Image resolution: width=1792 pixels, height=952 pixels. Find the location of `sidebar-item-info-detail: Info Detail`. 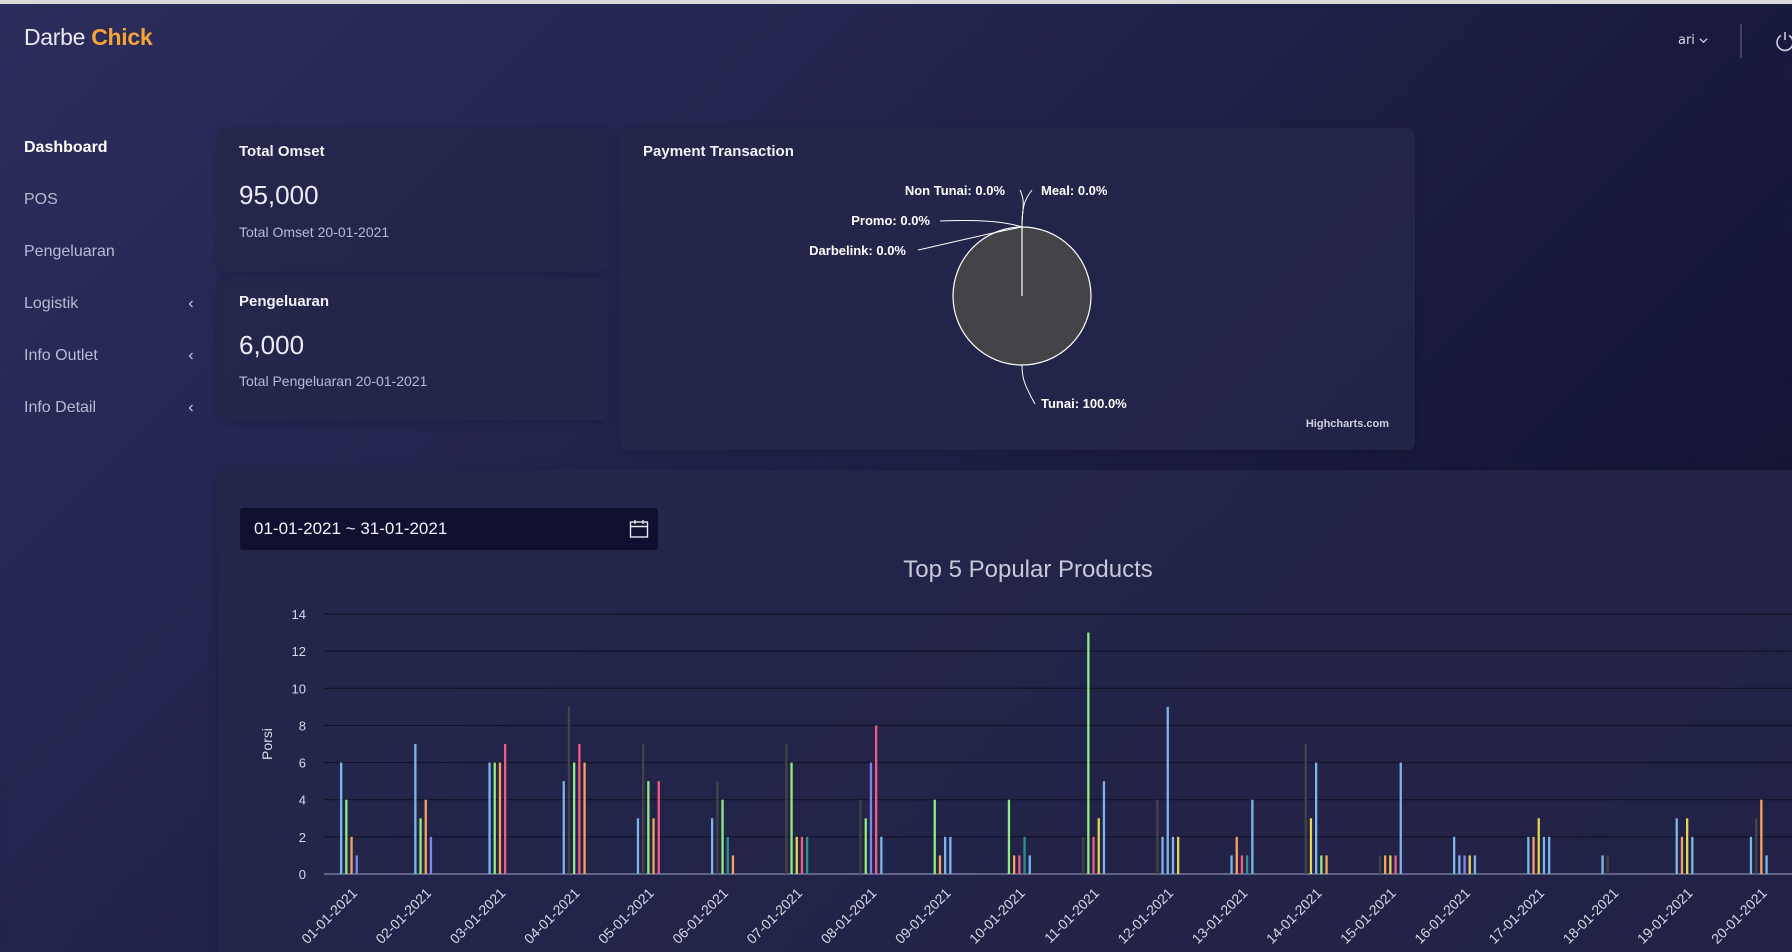

sidebar-item-info-detail: Info Detail is located at coordinates (112, 408).